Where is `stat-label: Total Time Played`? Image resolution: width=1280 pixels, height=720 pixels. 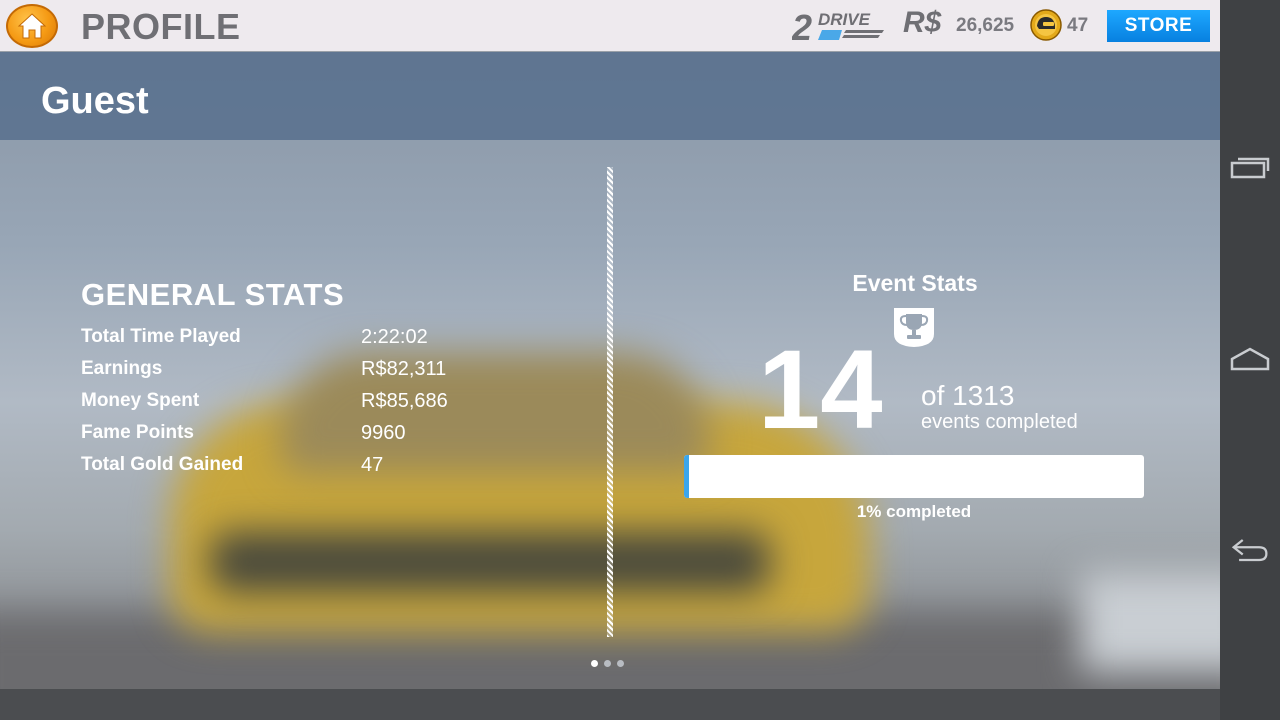
stat-label: Total Time Played is located at coordinates (161, 336).